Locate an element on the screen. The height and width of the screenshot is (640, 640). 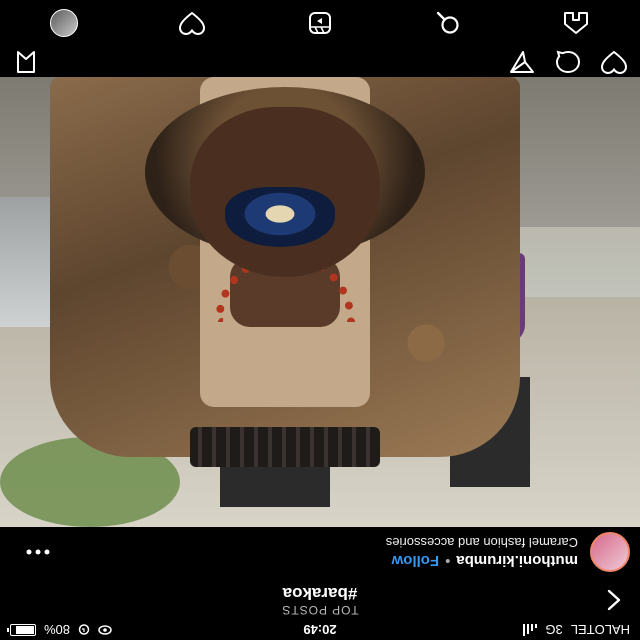
home-icon is located at coordinates (576, 24).